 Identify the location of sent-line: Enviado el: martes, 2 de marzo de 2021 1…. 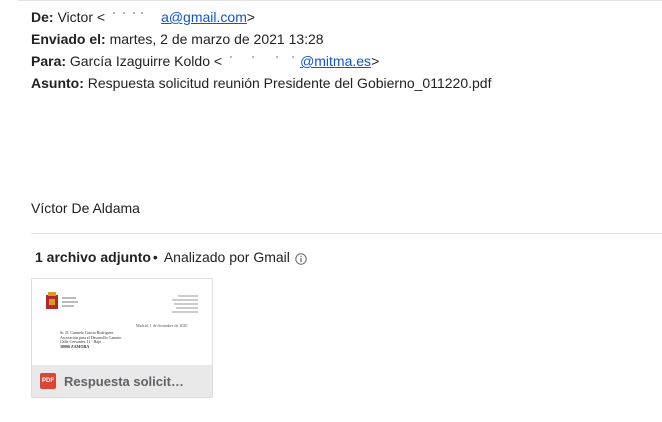
(177, 39).